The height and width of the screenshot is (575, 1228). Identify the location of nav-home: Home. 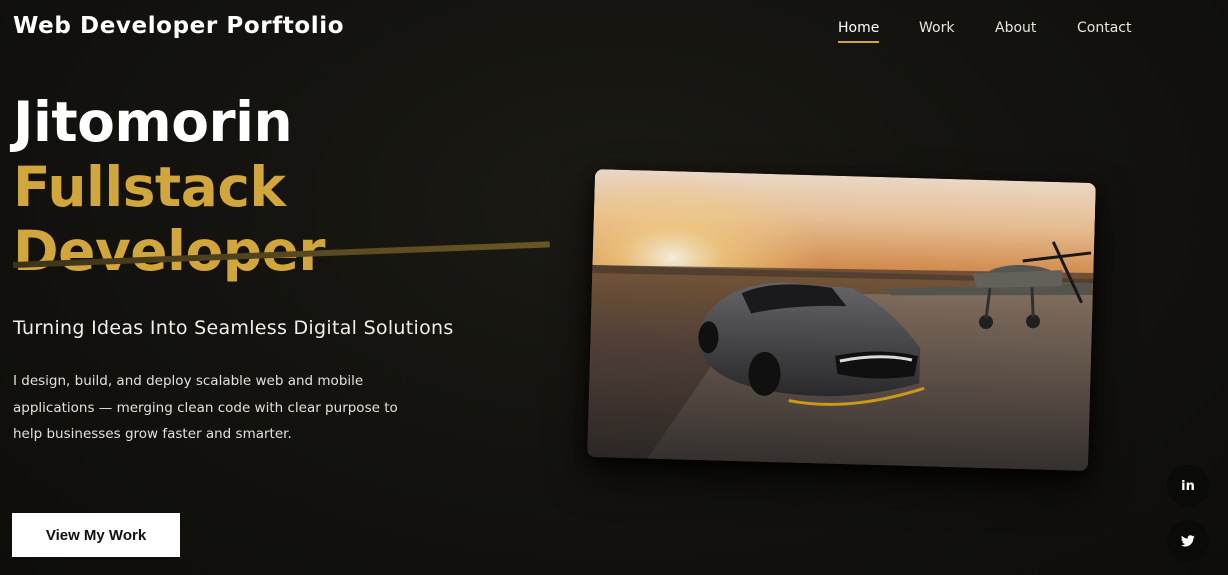
(859, 31).